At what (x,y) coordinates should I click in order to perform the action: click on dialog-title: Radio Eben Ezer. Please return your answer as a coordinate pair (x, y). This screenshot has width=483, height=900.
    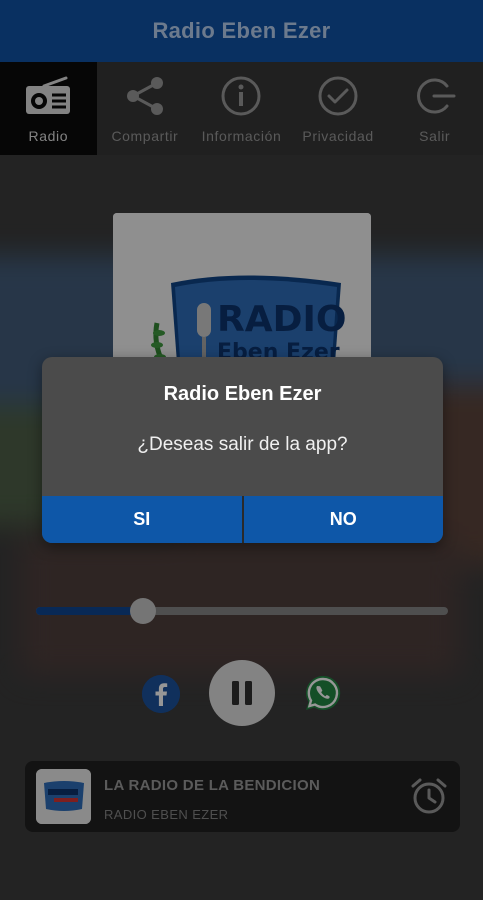
    Looking at the image, I should click on (242, 394).